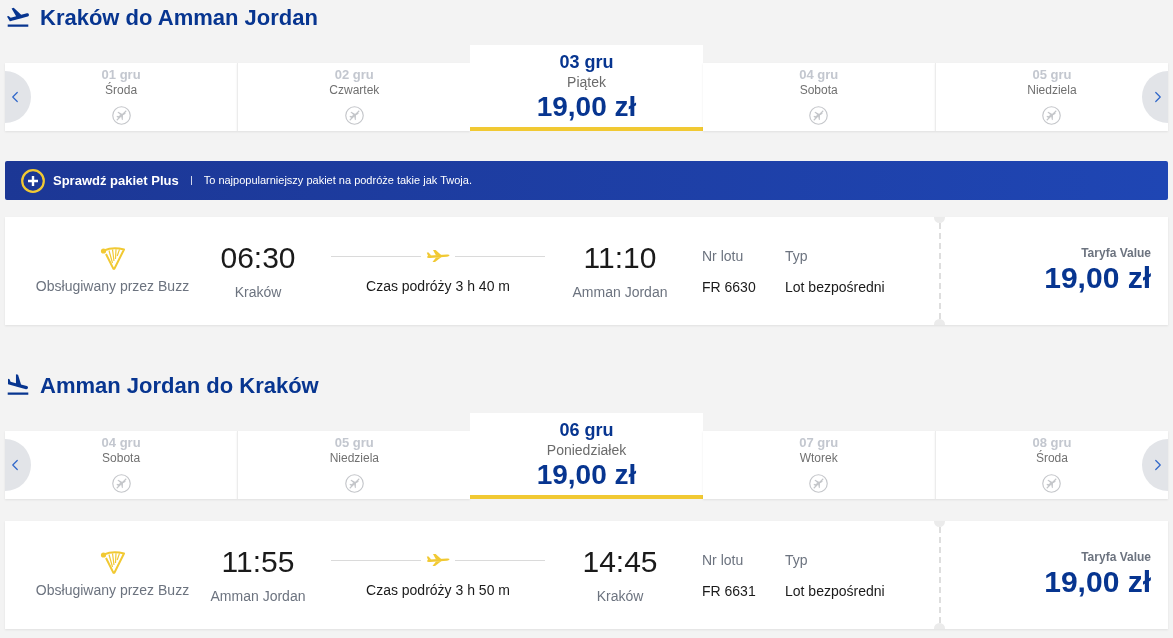 This screenshot has width=1173, height=638. Describe the element at coordinates (33, 180) in the screenshot. I see `plus-circle-icon` at that location.